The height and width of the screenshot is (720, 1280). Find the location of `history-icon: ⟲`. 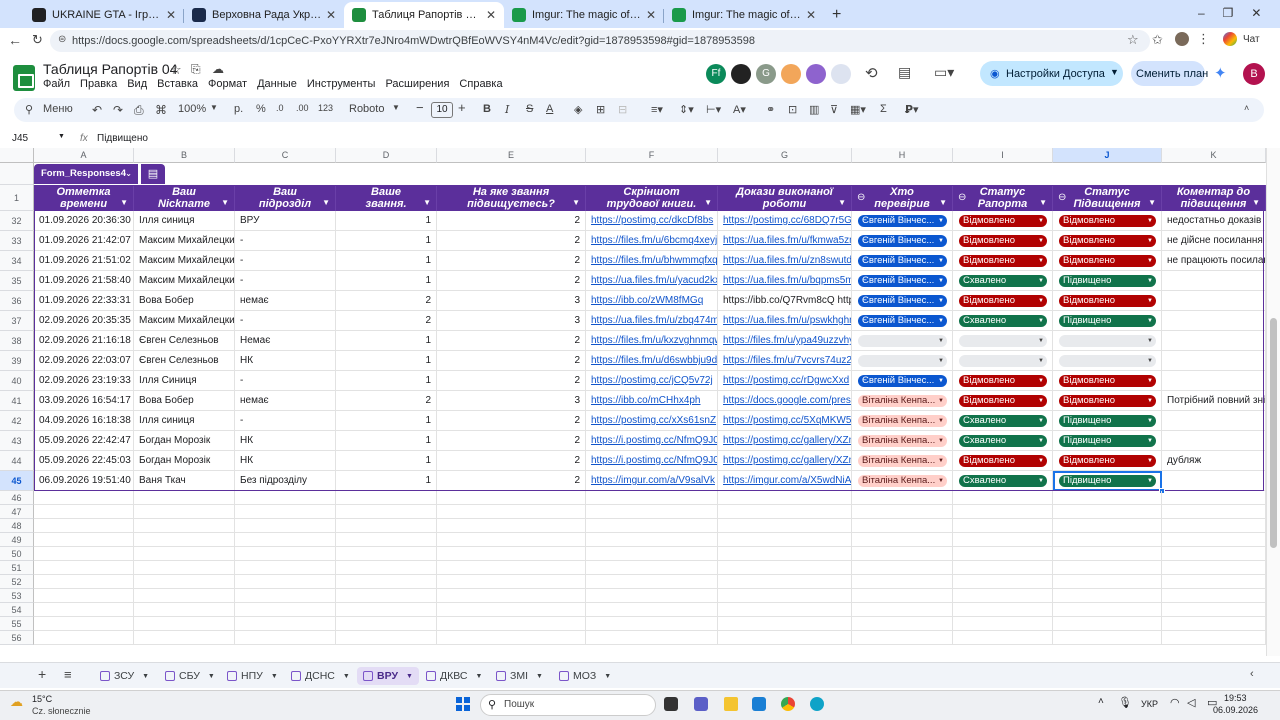

history-icon: ⟲ is located at coordinates (871, 73).